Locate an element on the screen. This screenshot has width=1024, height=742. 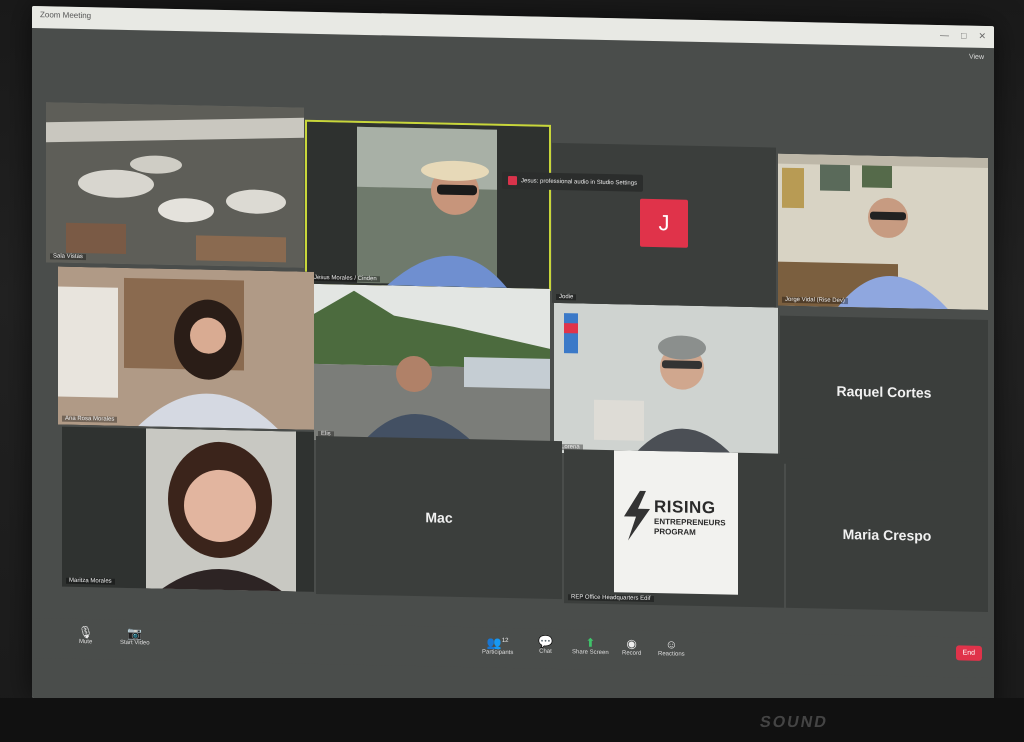
record-icon: ◉ is located at coordinates (631, 643).